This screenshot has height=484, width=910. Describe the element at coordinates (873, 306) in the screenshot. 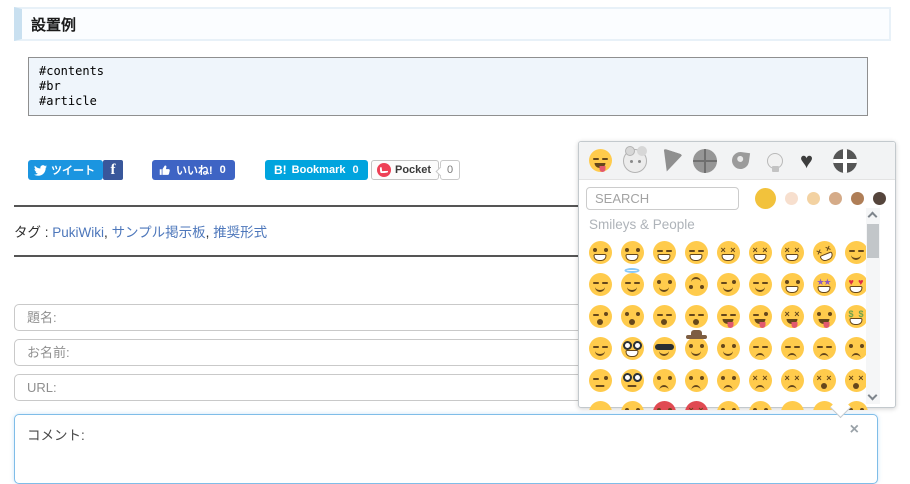

I see `emoji-scrollbar` at that location.